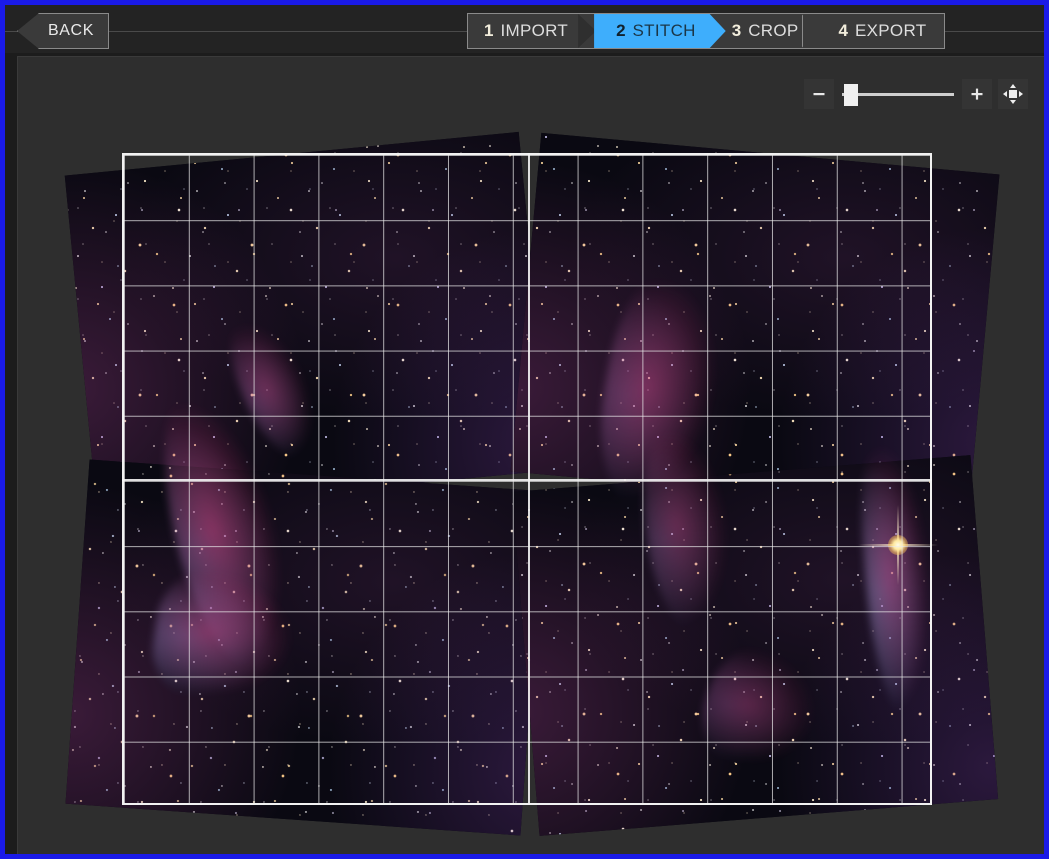 This screenshot has height=859, width=1049. Describe the element at coordinates (843, 30) in the screenshot. I see `wizard-step-export-number: 4` at that location.